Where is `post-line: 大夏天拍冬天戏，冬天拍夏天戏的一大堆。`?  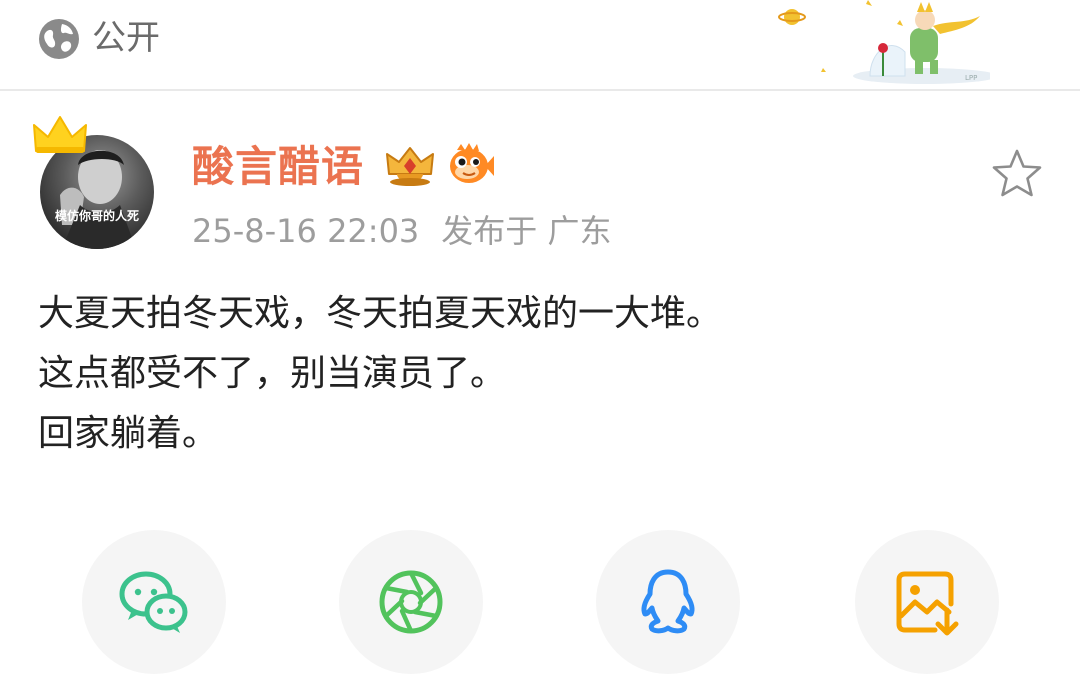
post-line: 大夏天拍冬天戏，冬天拍夏天戏的一大堆。 is located at coordinates (380, 313).